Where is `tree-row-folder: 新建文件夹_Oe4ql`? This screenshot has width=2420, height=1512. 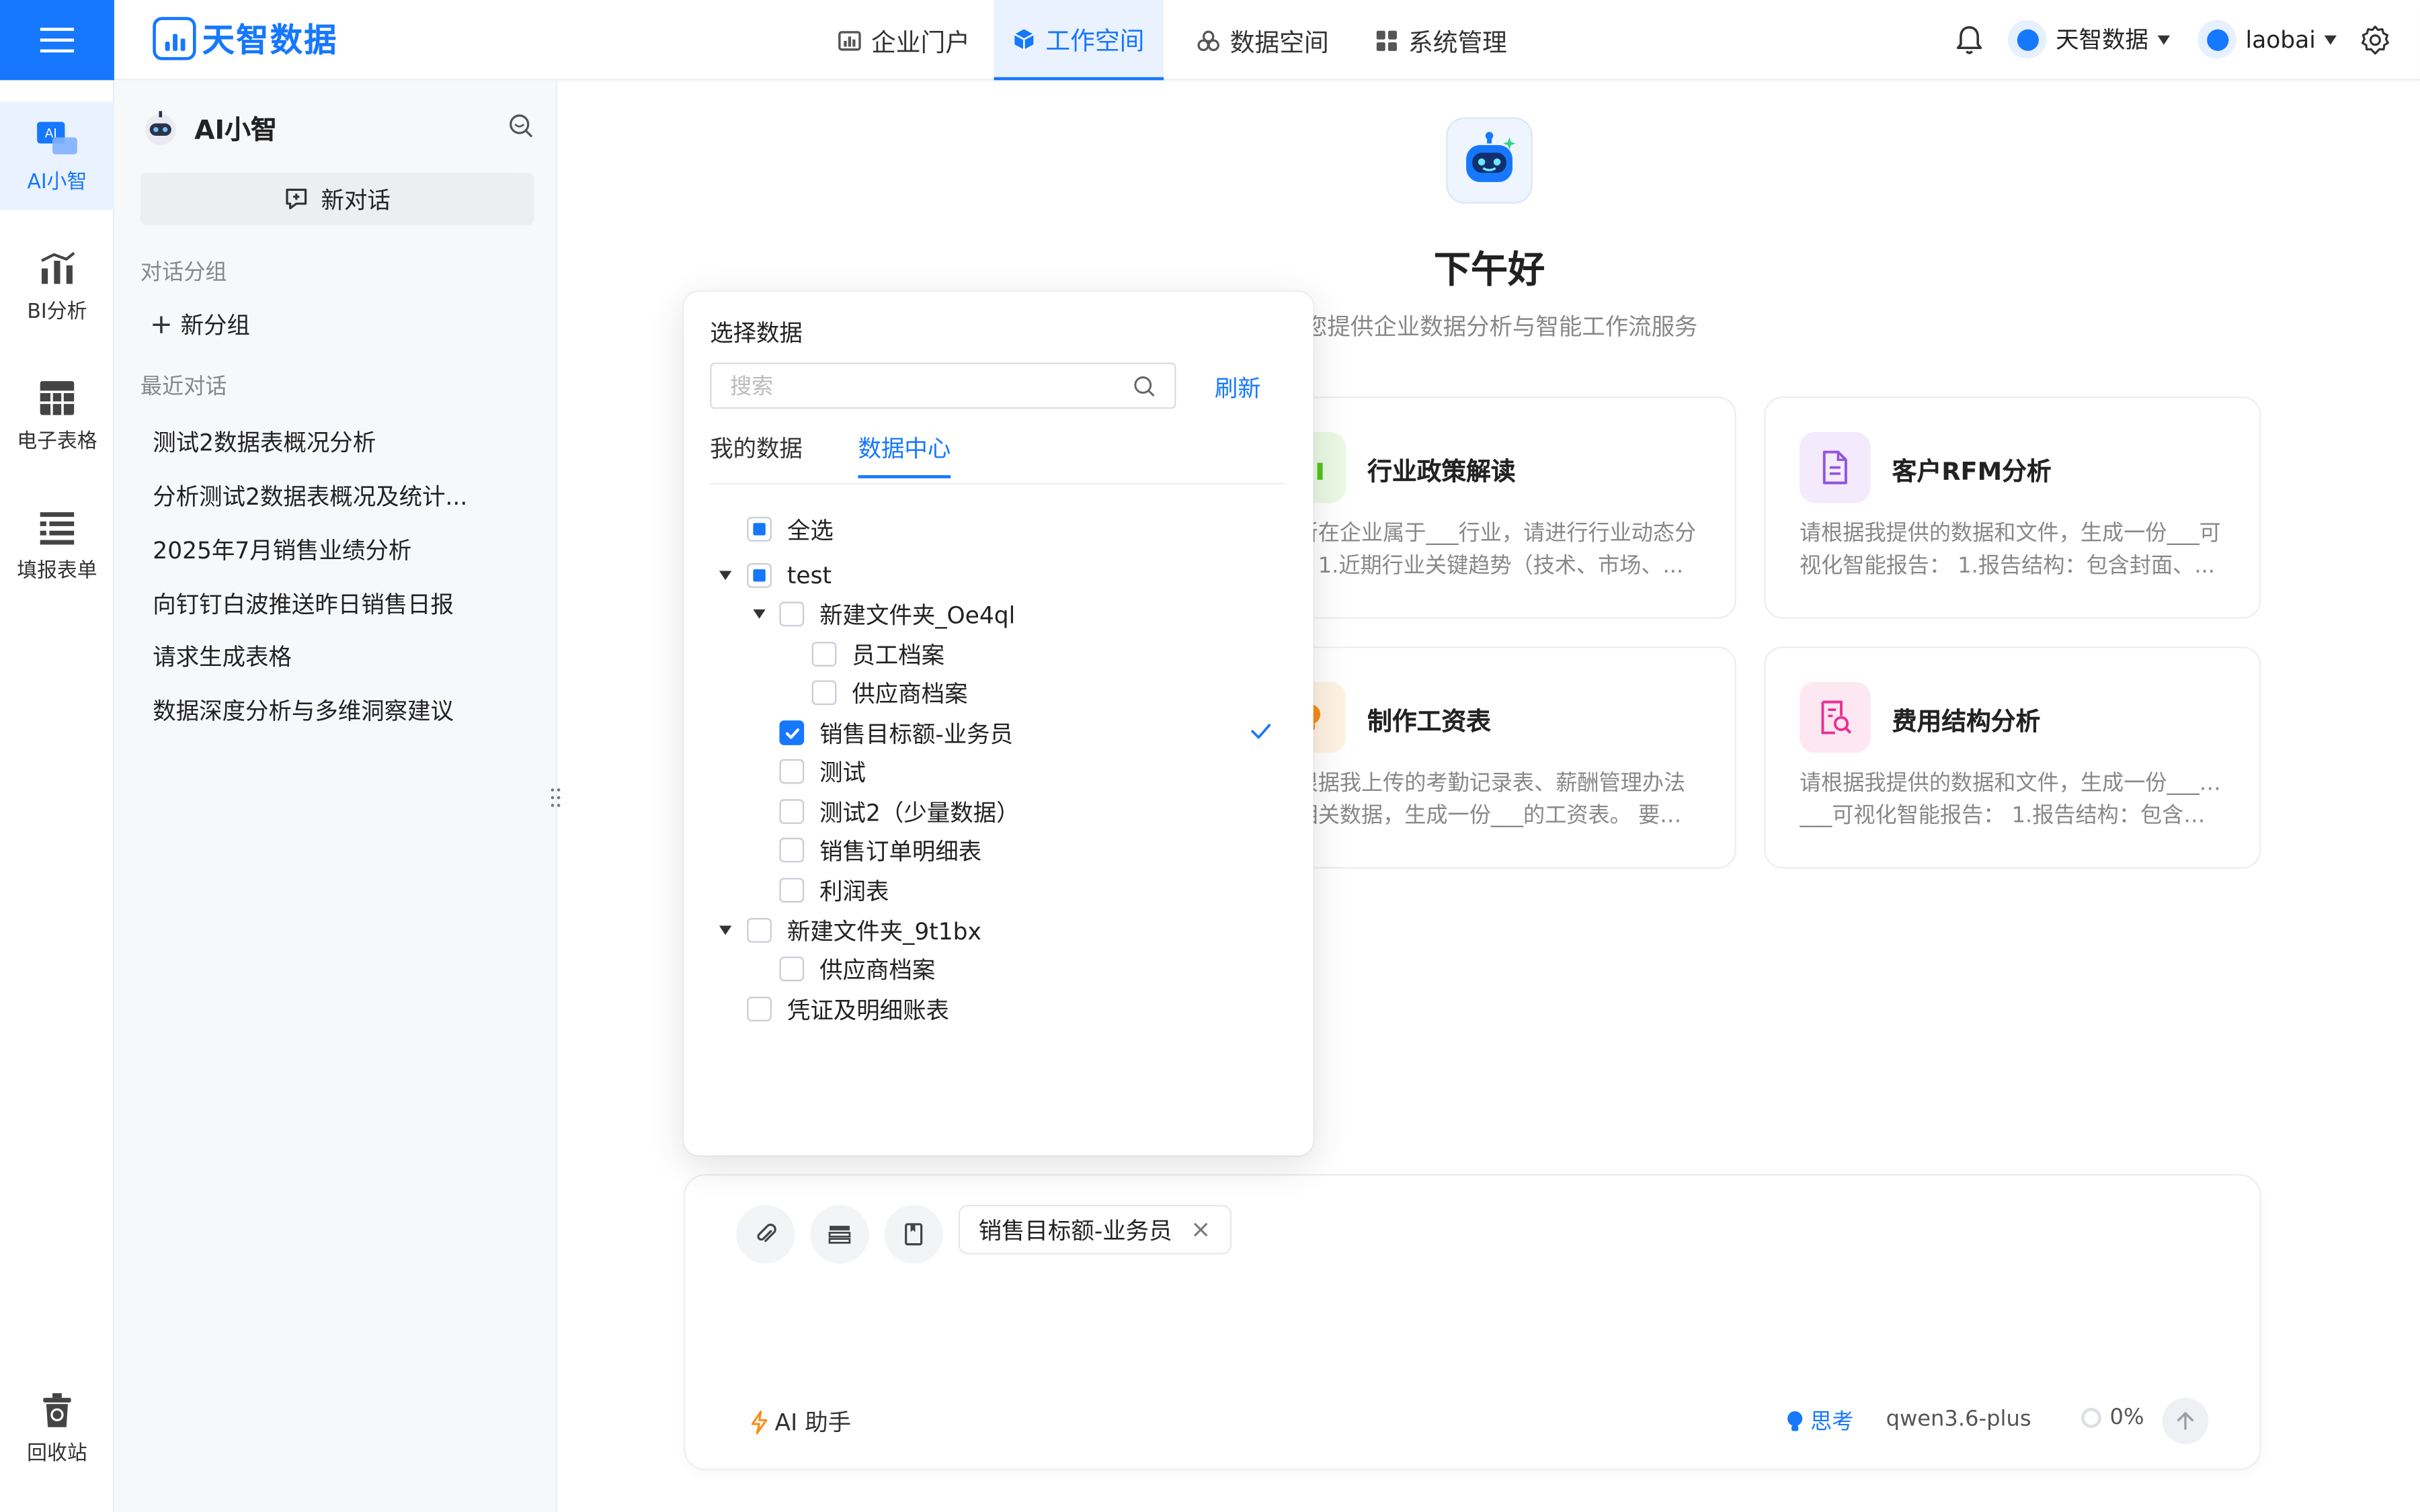 tree-row-folder: 新建文件夹_Oe4ql is located at coordinates (897, 615).